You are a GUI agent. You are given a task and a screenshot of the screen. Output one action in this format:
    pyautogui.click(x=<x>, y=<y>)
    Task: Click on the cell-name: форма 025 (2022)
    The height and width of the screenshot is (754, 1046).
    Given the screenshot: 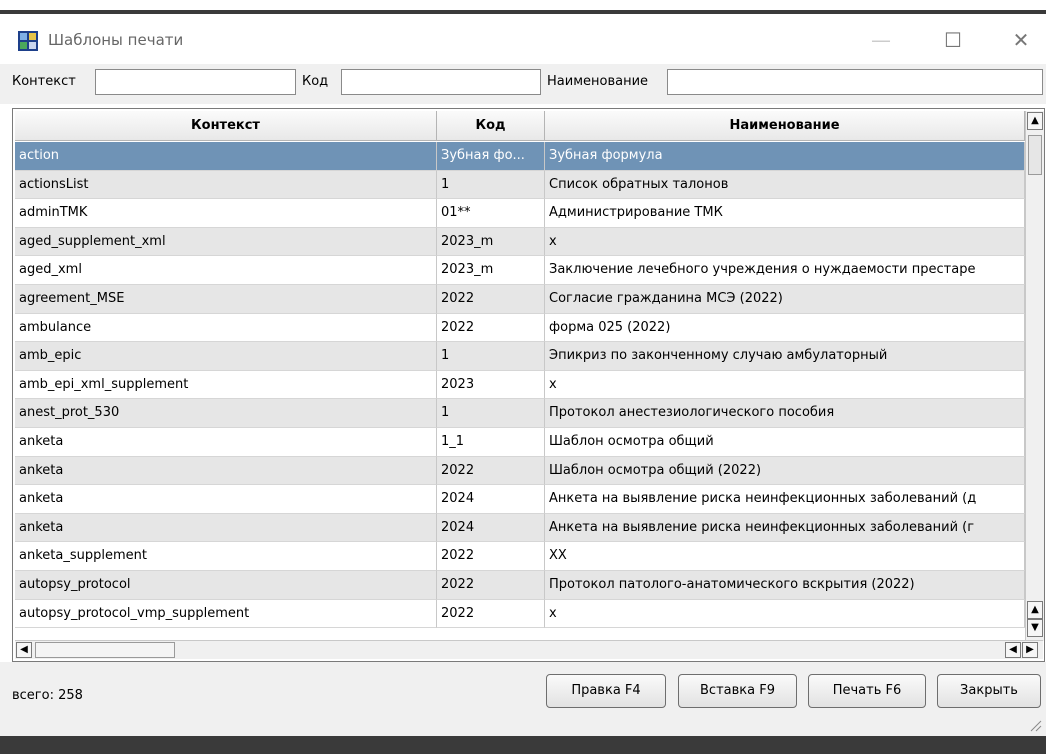 What is the action you would take?
    pyautogui.click(x=785, y=328)
    